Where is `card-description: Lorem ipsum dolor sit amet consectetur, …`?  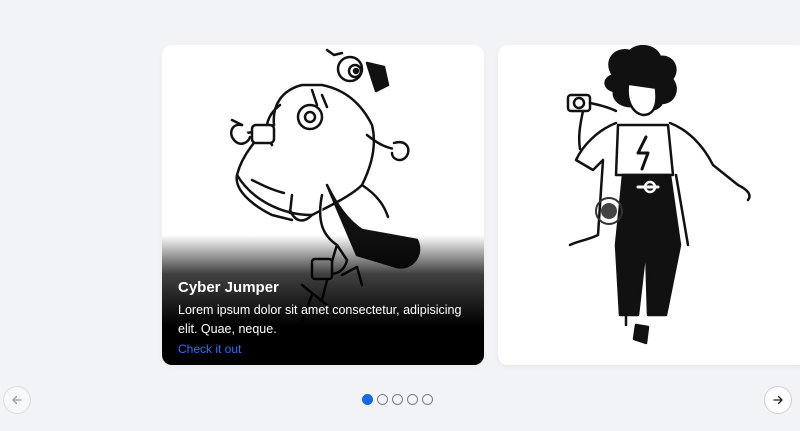 card-description: Lorem ipsum dolor sit amet consectetur, … is located at coordinates (320, 319).